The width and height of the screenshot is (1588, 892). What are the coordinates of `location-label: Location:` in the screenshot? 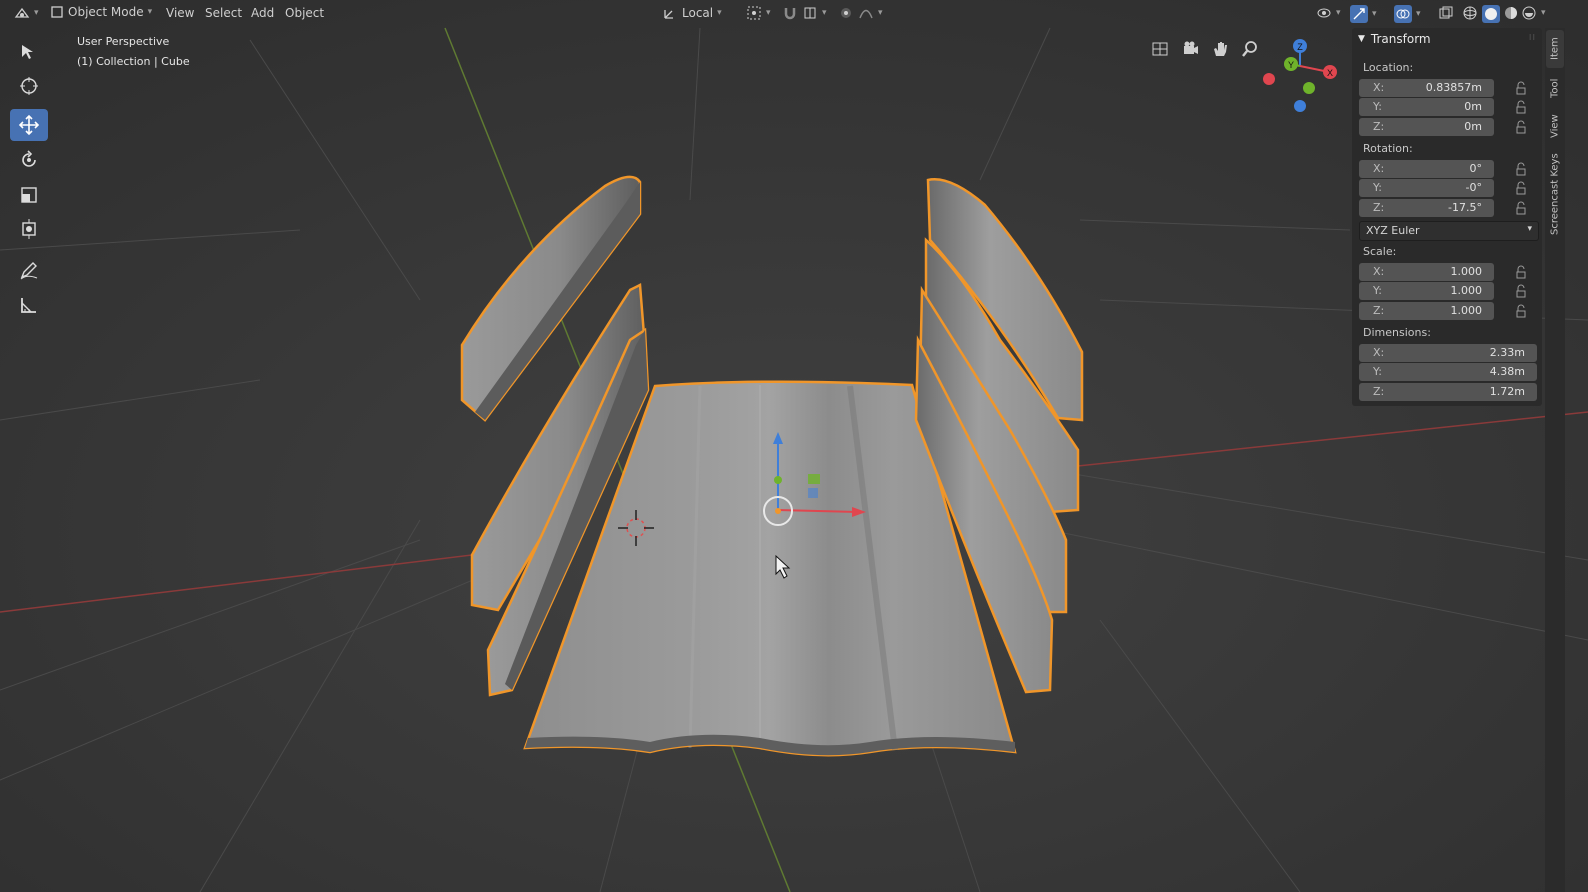 It's located at (1388, 67).